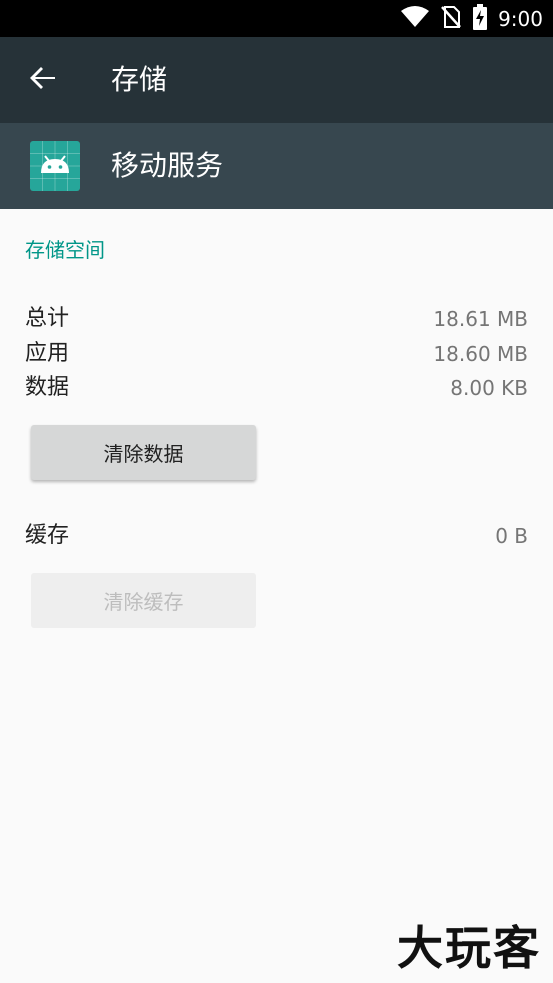  What do you see at coordinates (276, 18) in the screenshot?
I see `status-bar: 9:00` at bounding box center [276, 18].